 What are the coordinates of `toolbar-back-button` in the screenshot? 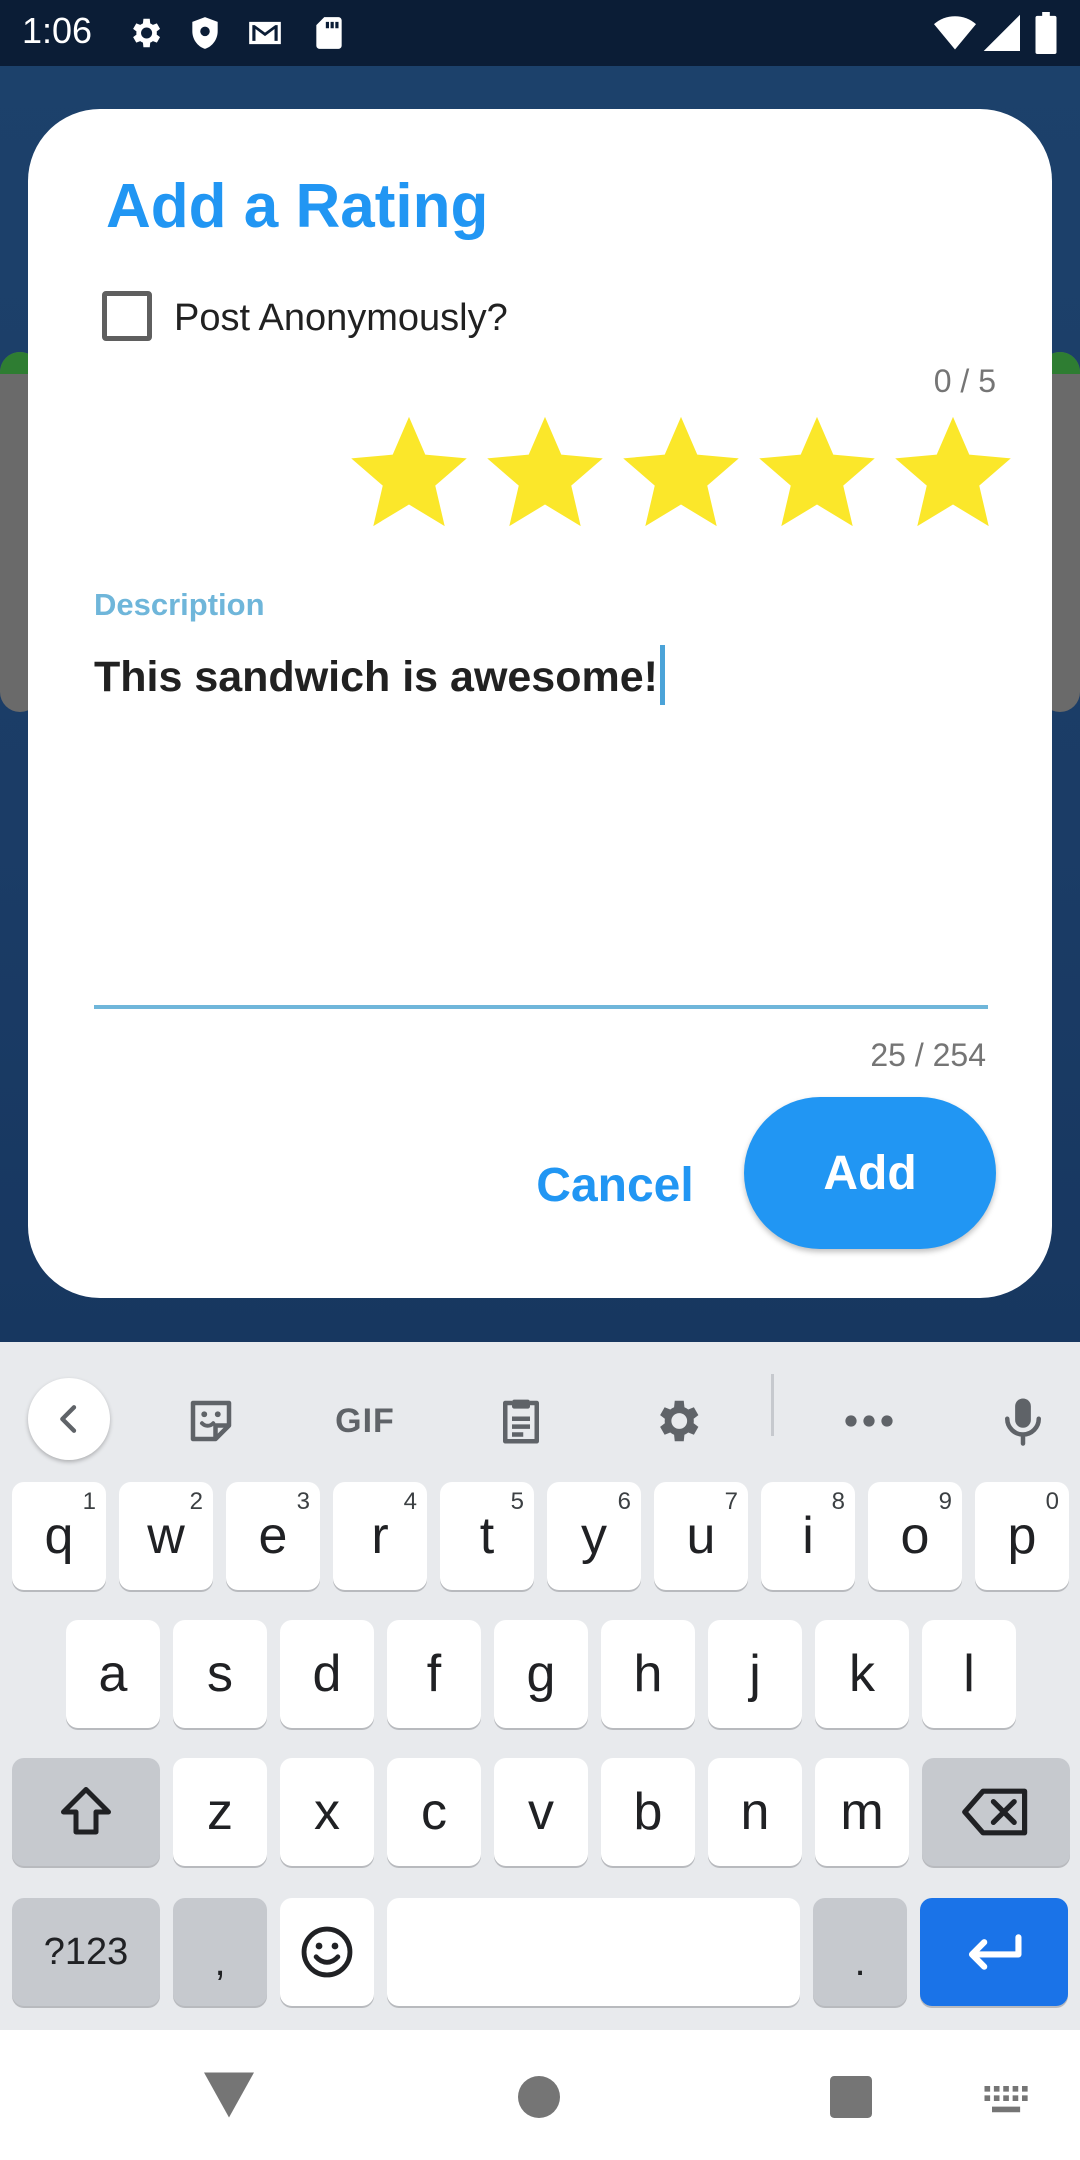 It's located at (69, 1419).